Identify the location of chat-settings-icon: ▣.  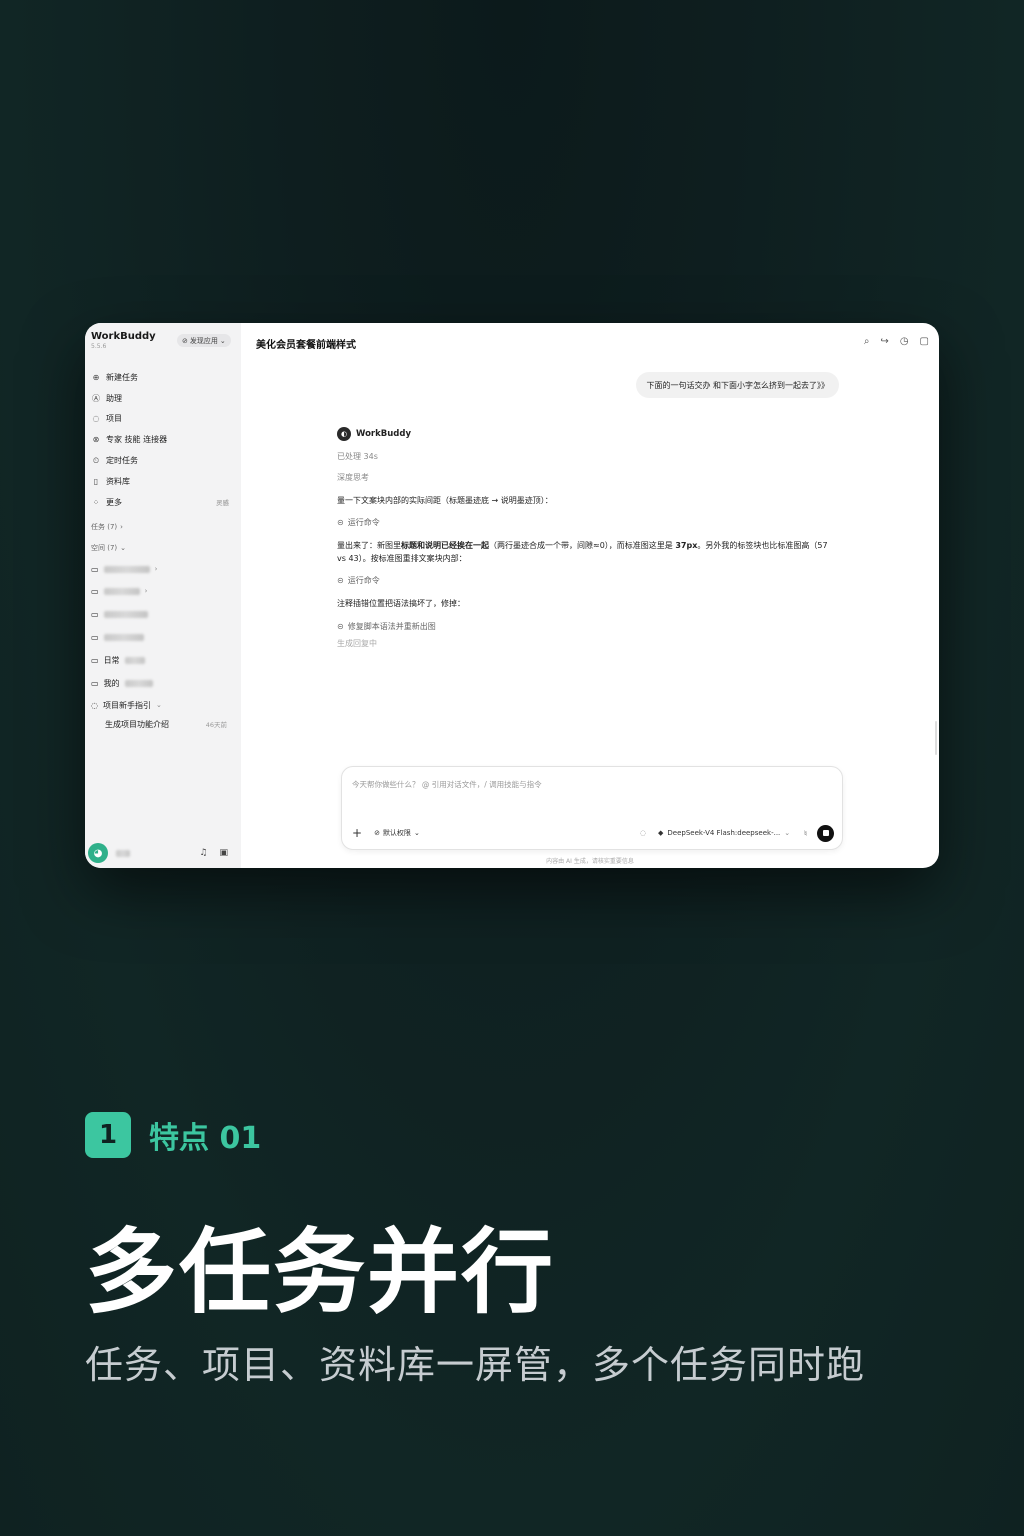
(223, 853).